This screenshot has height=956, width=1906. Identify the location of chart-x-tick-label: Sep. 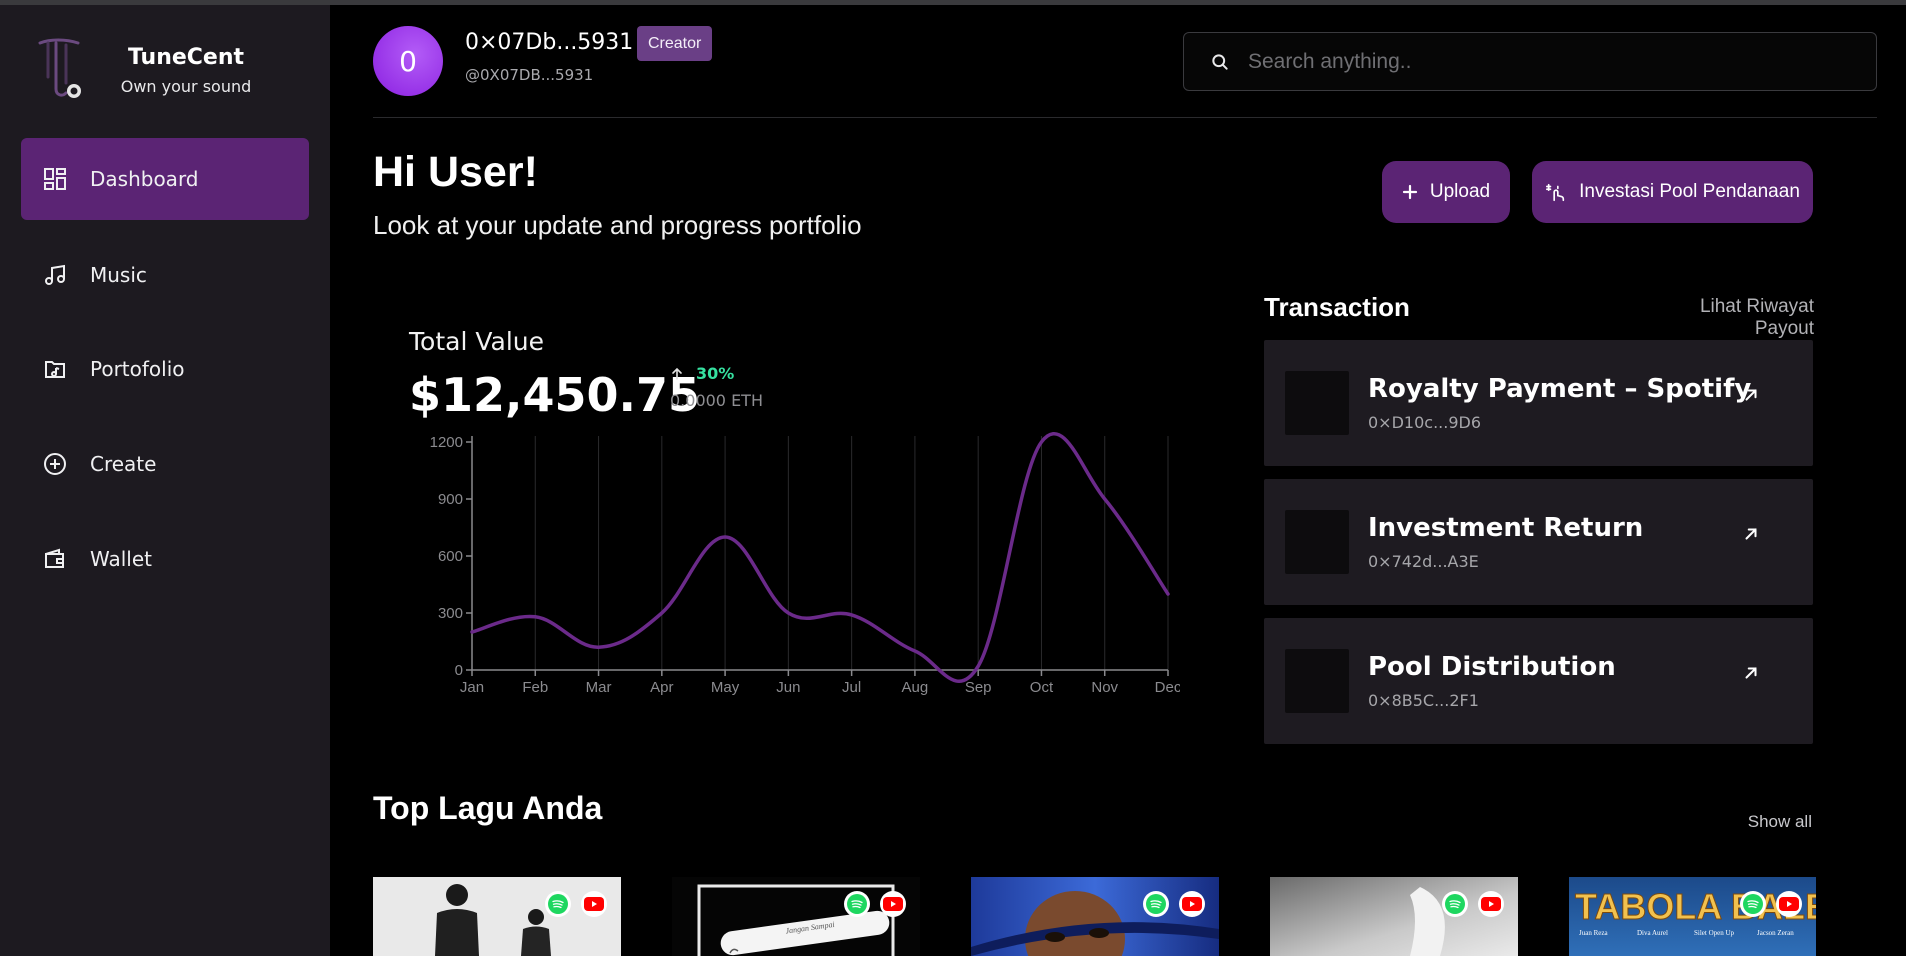
(978, 687).